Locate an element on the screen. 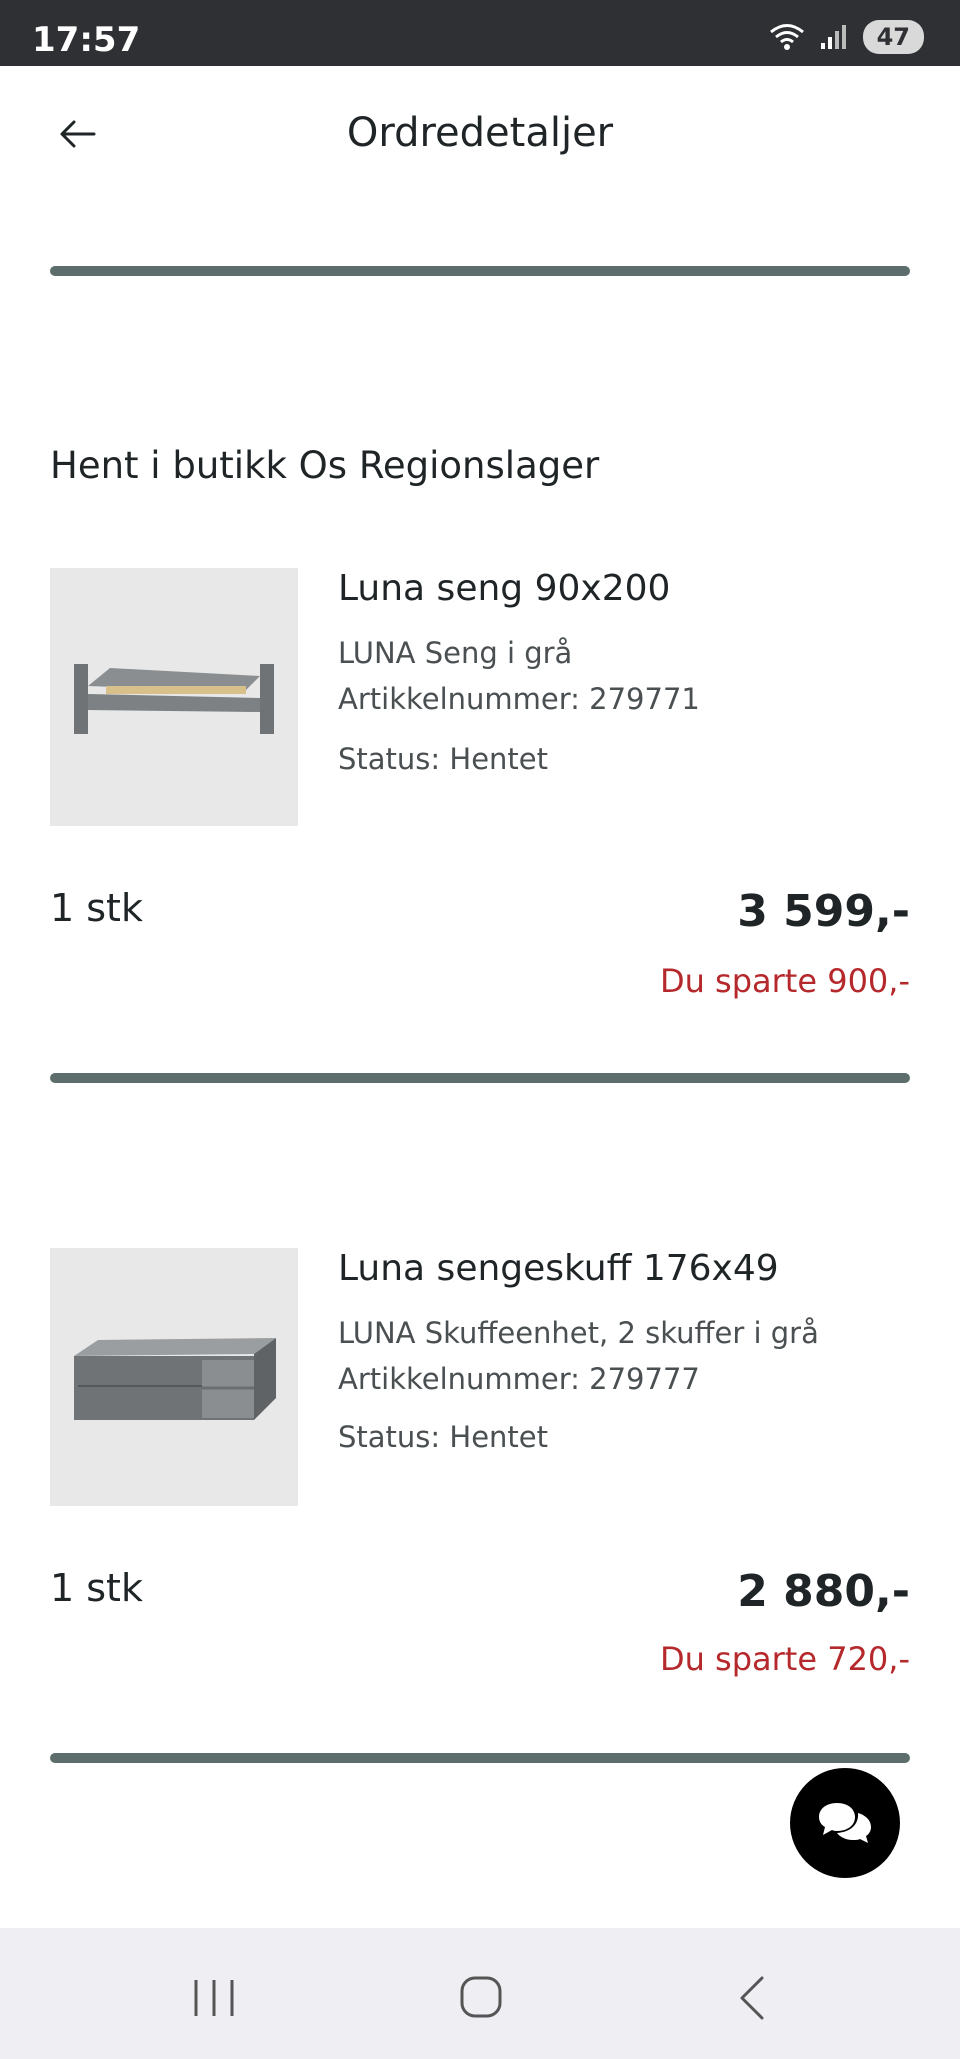 Image resolution: width=960 pixels, height=2059 pixels. chevron-left-icon is located at coordinates (752, 1998).